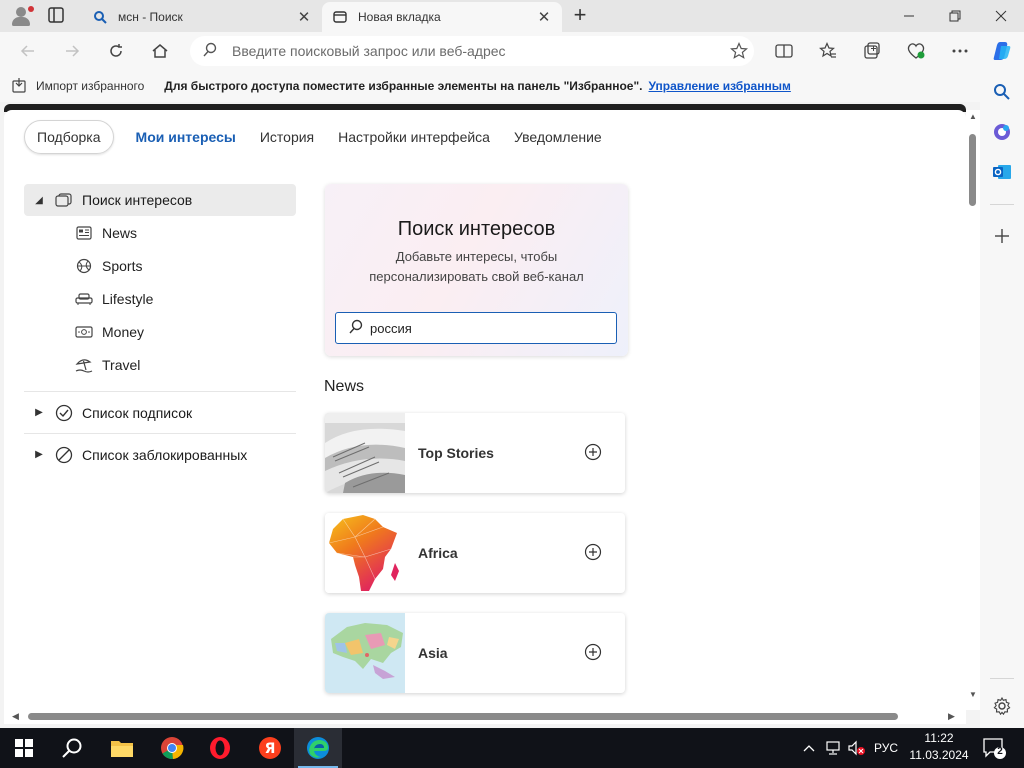 The height and width of the screenshot is (768, 1024). What do you see at coordinates (857, 748) in the screenshot?
I see `volume-muted-icon` at bounding box center [857, 748].